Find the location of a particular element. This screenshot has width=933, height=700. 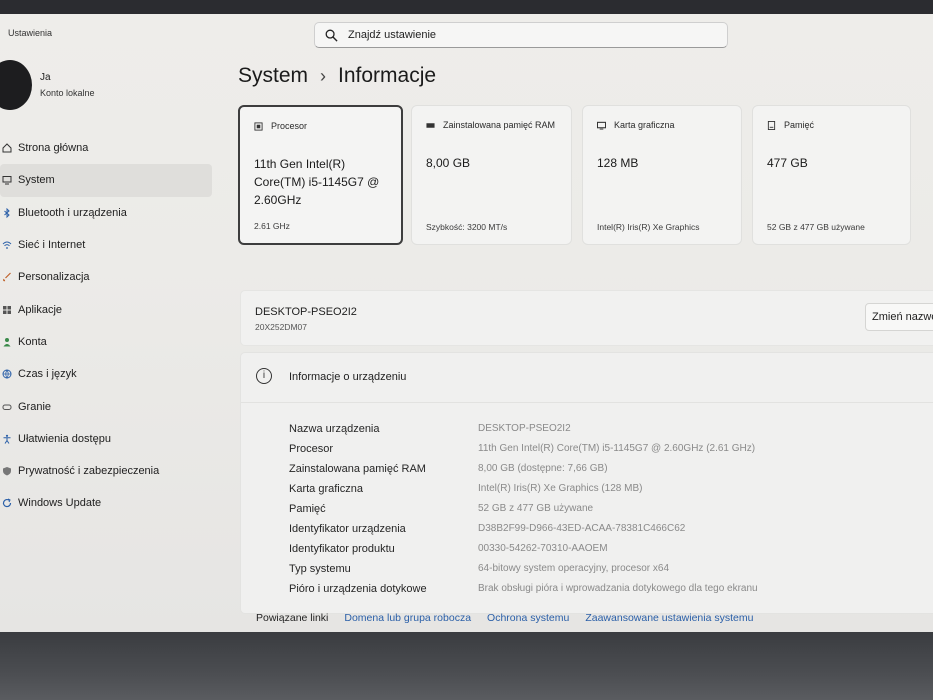

breadcrumb-current: Informacje is located at coordinates (387, 75).